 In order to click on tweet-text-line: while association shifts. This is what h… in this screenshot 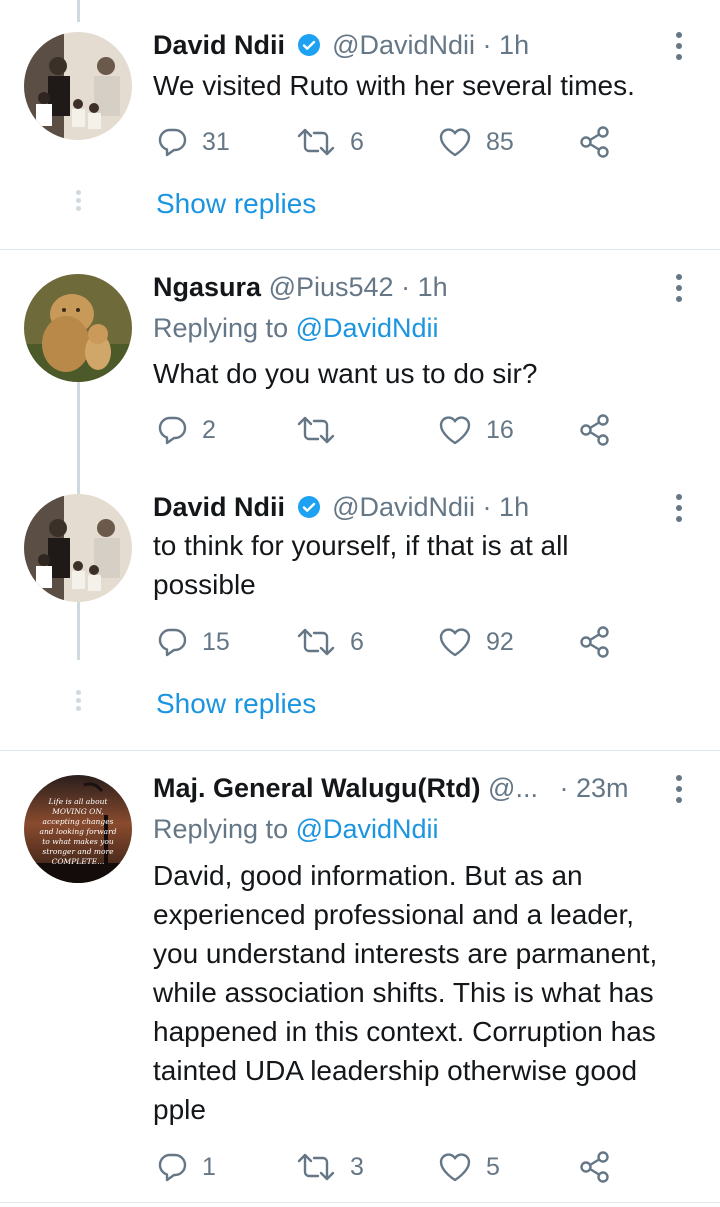, I will do `click(403, 992)`.